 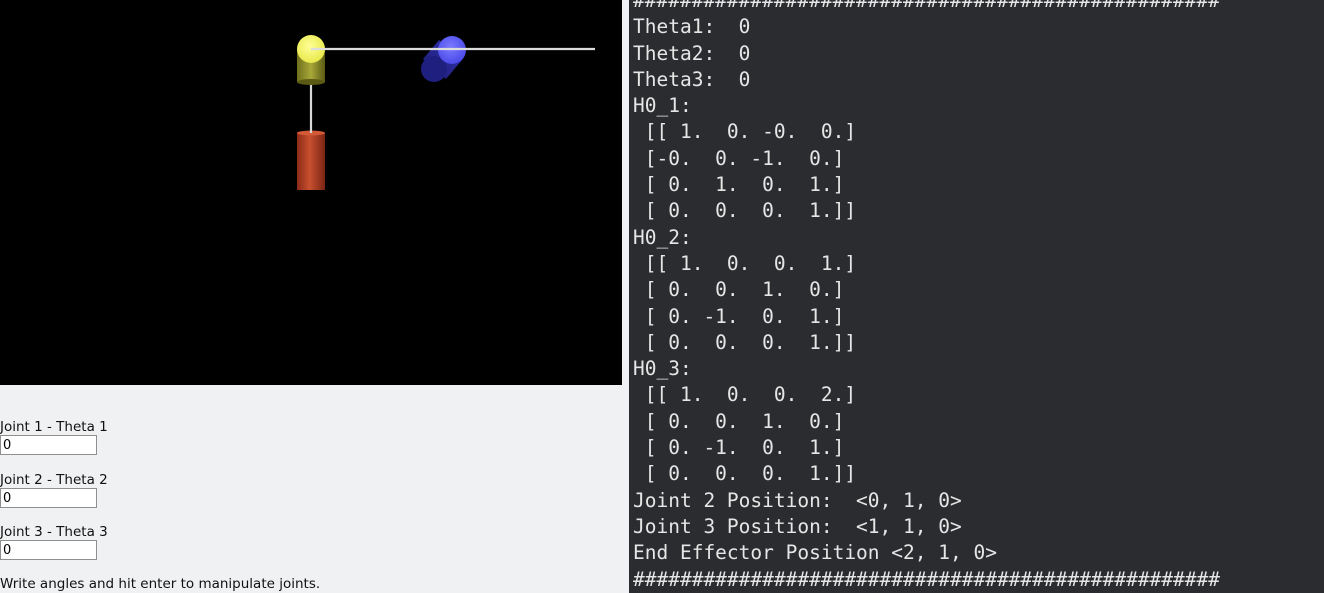 I want to click on console-line: Theta2: 0, so click(x=692, y=53).